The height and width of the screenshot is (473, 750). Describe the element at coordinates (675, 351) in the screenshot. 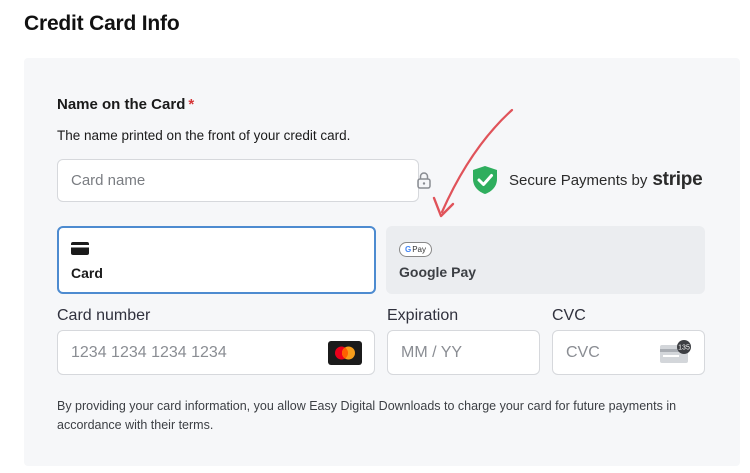

I see `cvc-card-icon: 135` at that location.